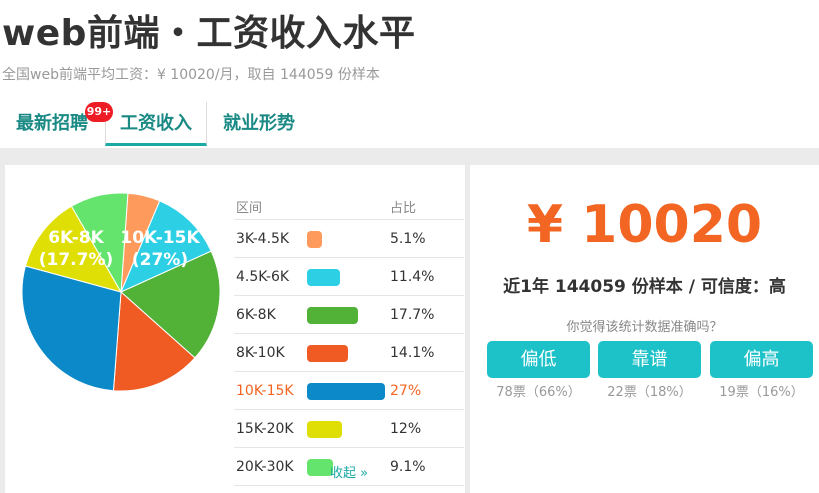 Image resolution: width=819 pixels, height=493 pixels. What do you see at coordinates (761, 359) in the screenshot?
I see `vote-high-button: 偏高` at bounding box center [761, 359].